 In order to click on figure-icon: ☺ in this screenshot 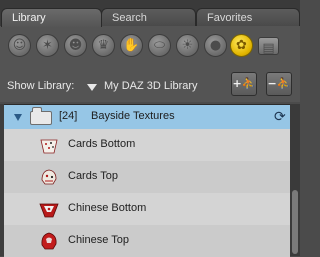, I will do `click(19, 45)`.